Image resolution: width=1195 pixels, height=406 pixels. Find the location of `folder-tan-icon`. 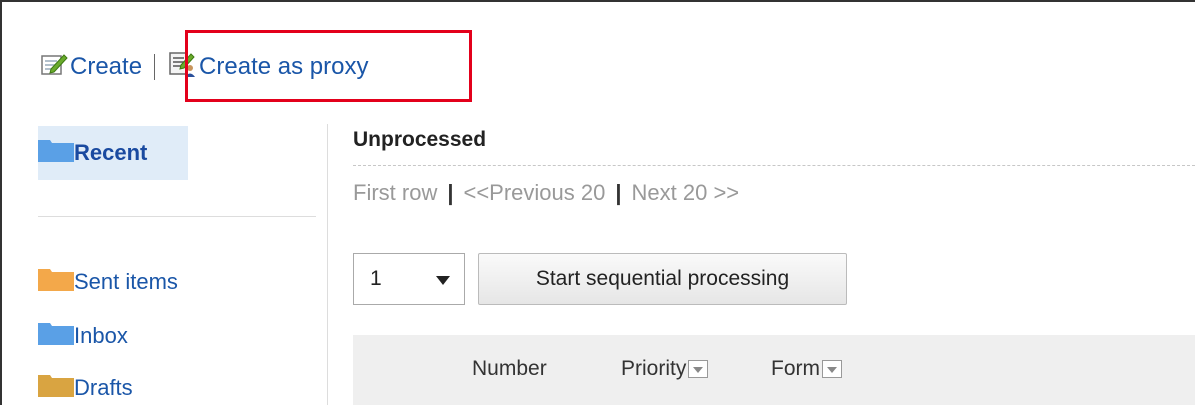

folder-tan-icon is located at coordinates (56, 388).